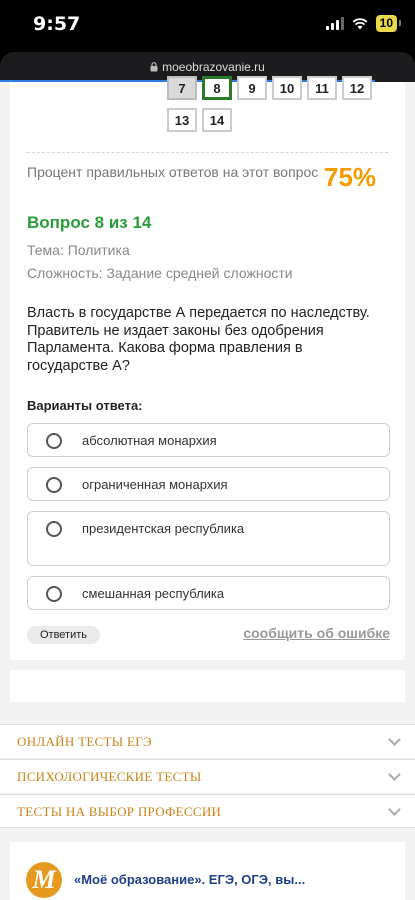 This screenshot has height=900, width=415. Describe the element at coordinates (357, 88) in the screenshot. I see `page-number-12: 12` at that location.